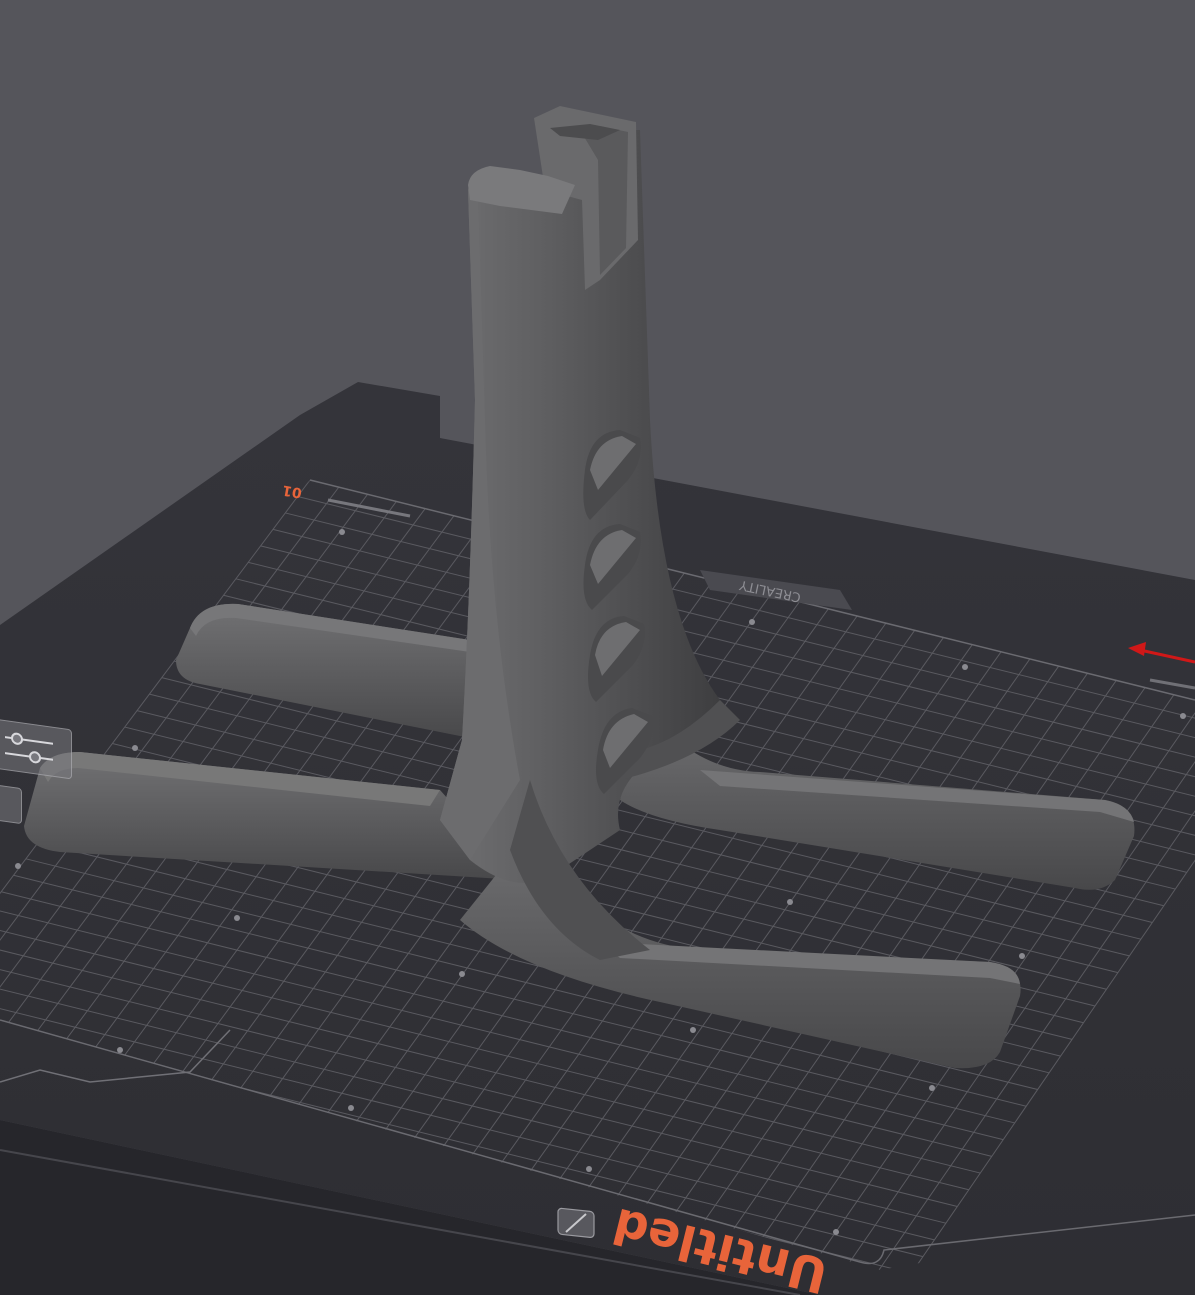 This screenshot has width=1195, height=1295. What do you see at coordinates (11, 804) in the screenshot?
I see `secondary-tool-button` at bounding box center [11, 804].